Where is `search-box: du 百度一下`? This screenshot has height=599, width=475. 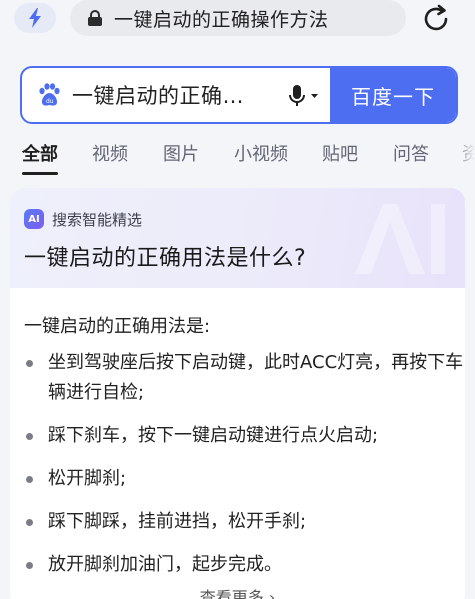 search-box: du 百度一下 is located at coordinates (239, 95).